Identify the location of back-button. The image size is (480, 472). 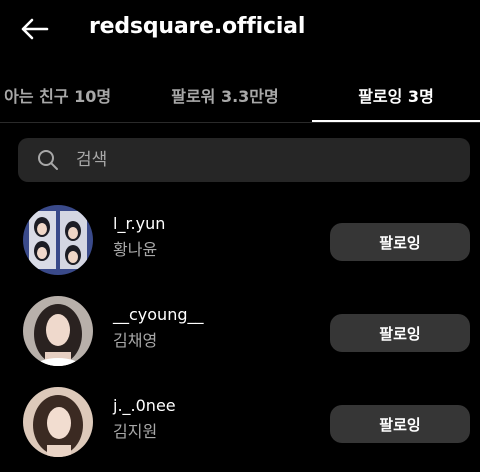
(34, 29).